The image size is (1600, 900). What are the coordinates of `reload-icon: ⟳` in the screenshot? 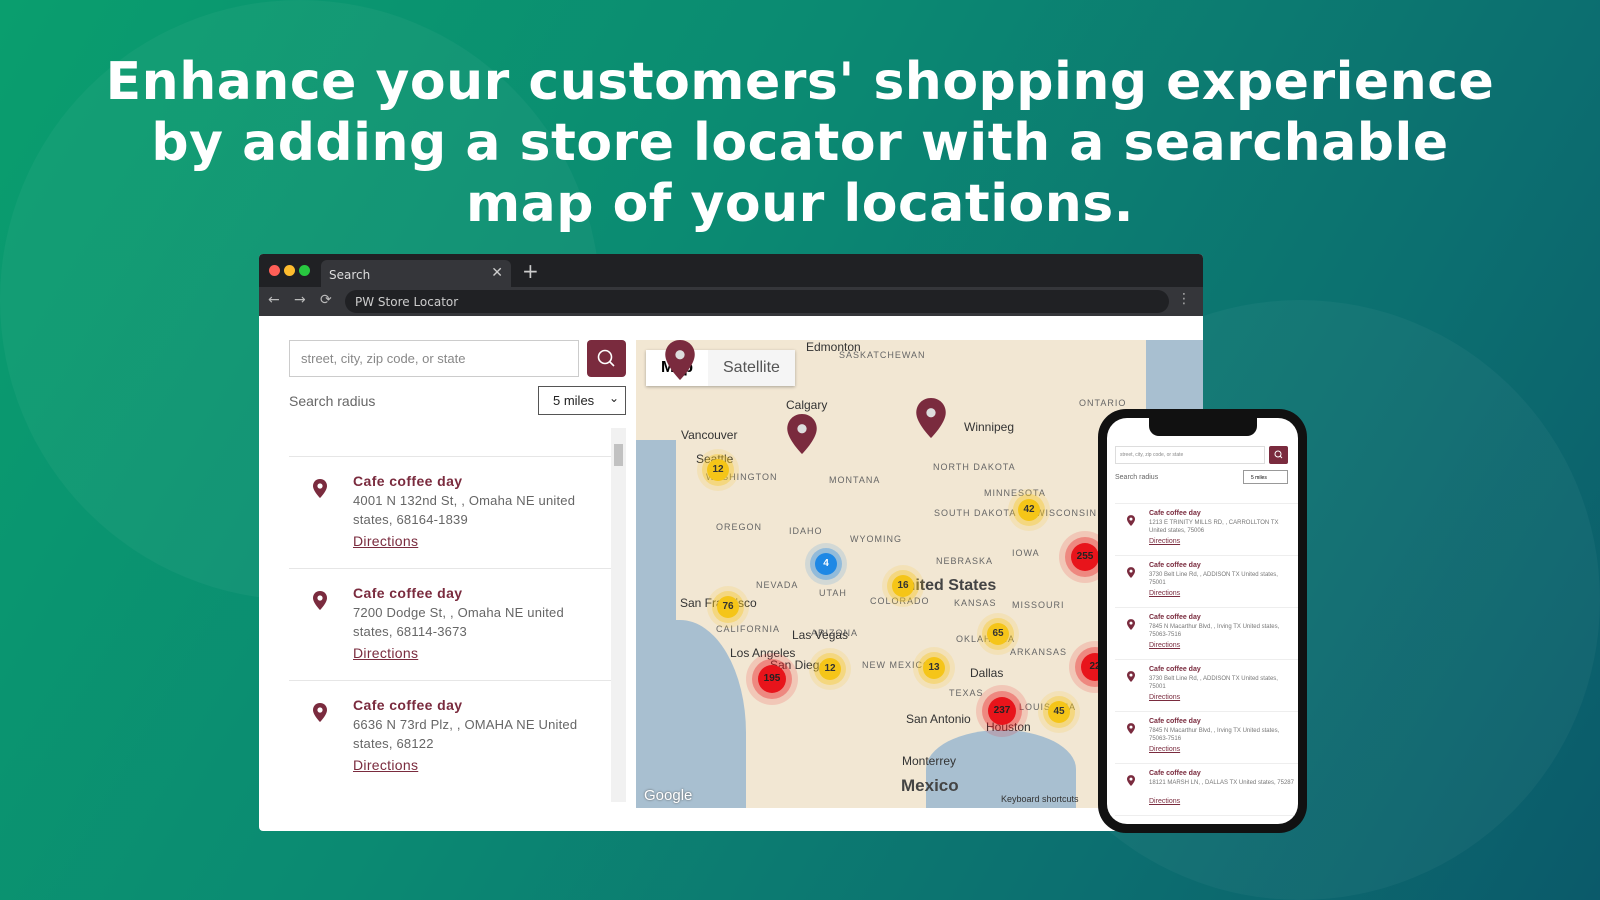 It's located at (326, 300).